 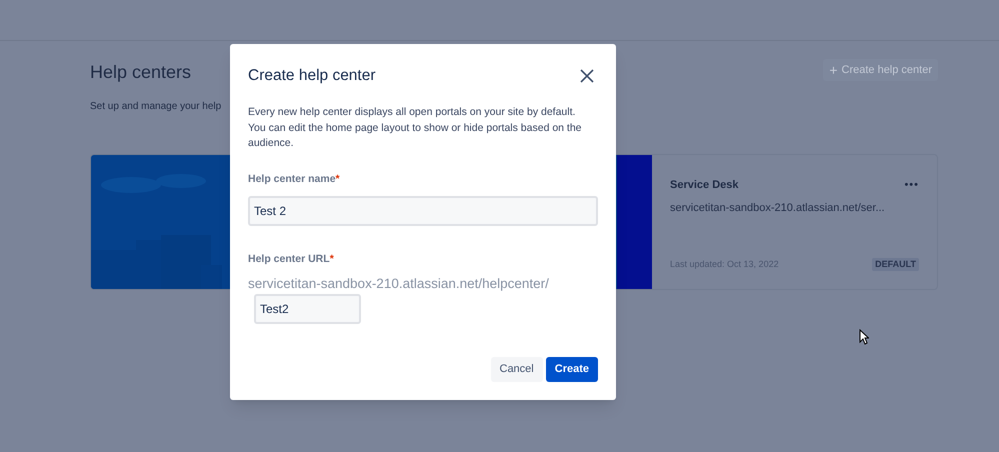 What do you see at coordinates (516, 369) in the screenshot?
I see `cancel-button: Cancel` at bounding box center [516, 369].